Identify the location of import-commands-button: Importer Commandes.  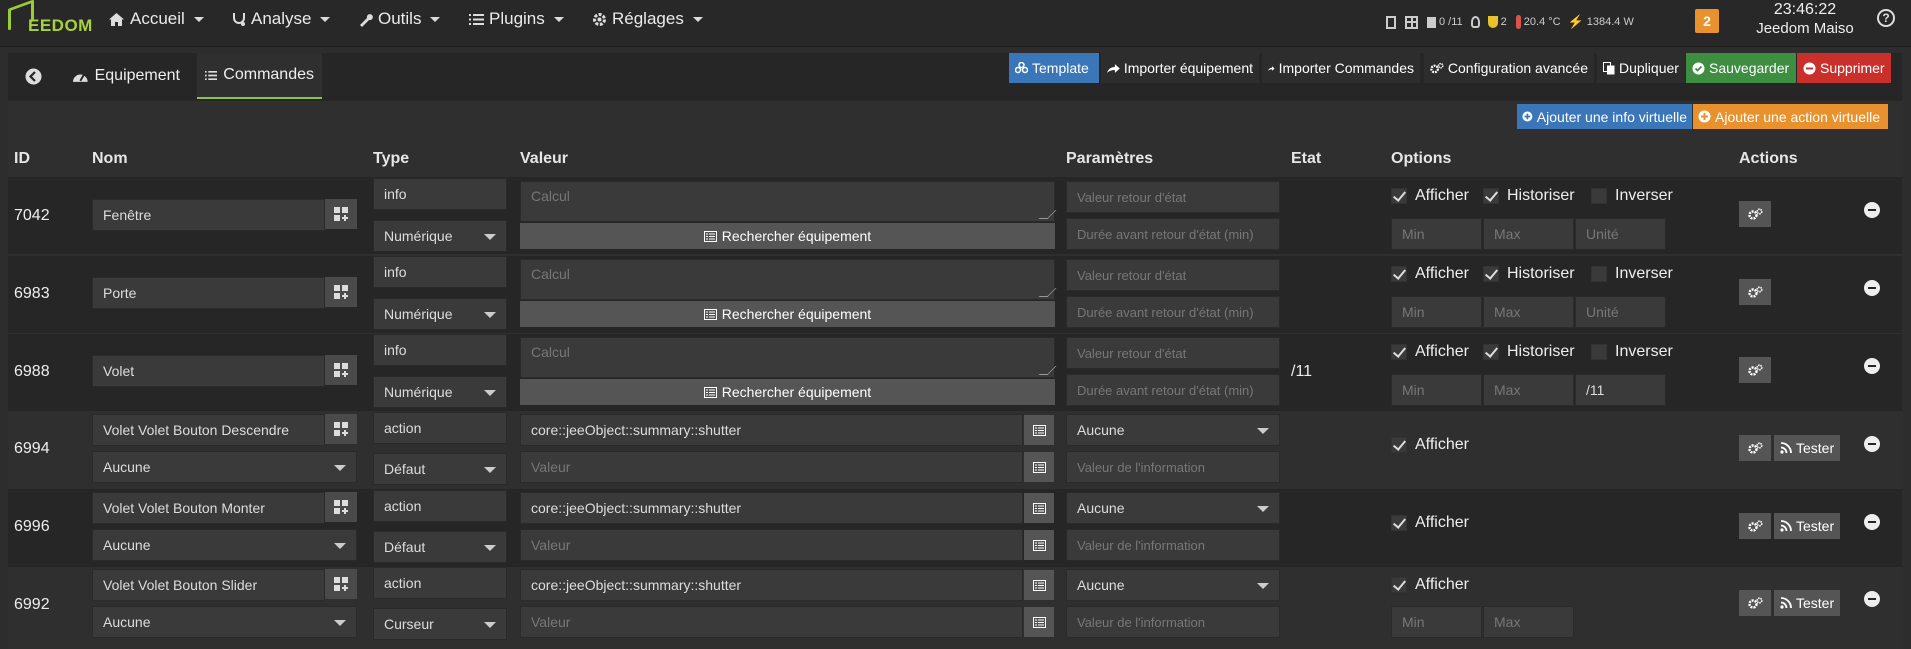
(1341, 68).